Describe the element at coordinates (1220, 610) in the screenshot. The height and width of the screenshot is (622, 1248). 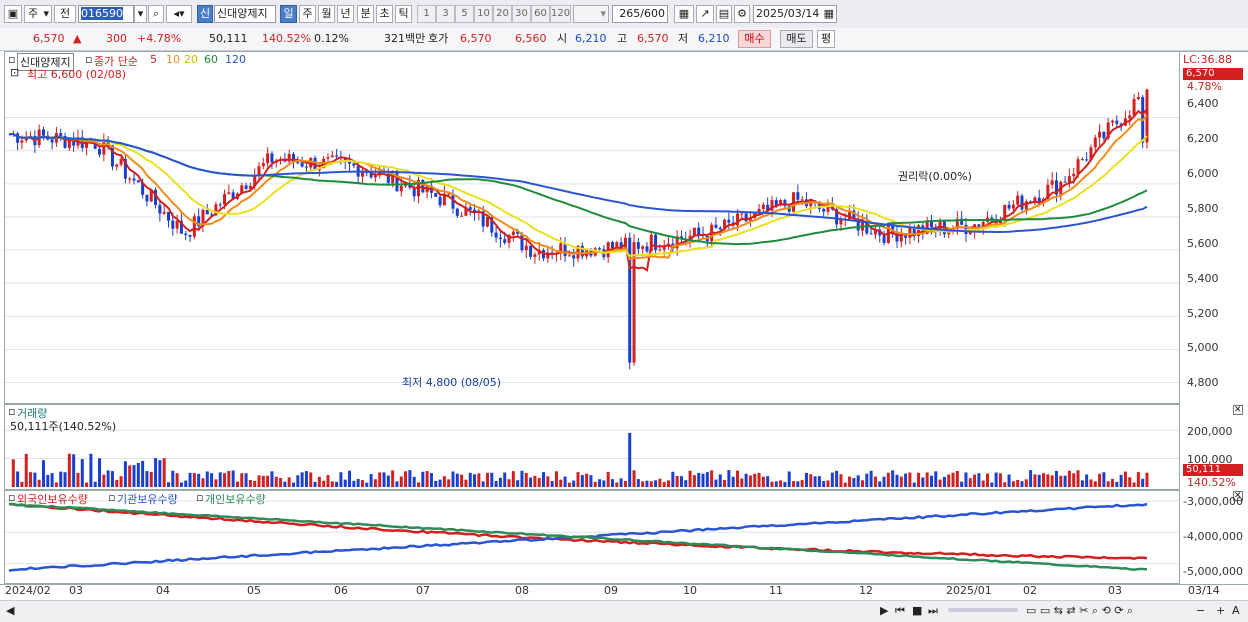
I see `zoom-in-icon: +` at that location.